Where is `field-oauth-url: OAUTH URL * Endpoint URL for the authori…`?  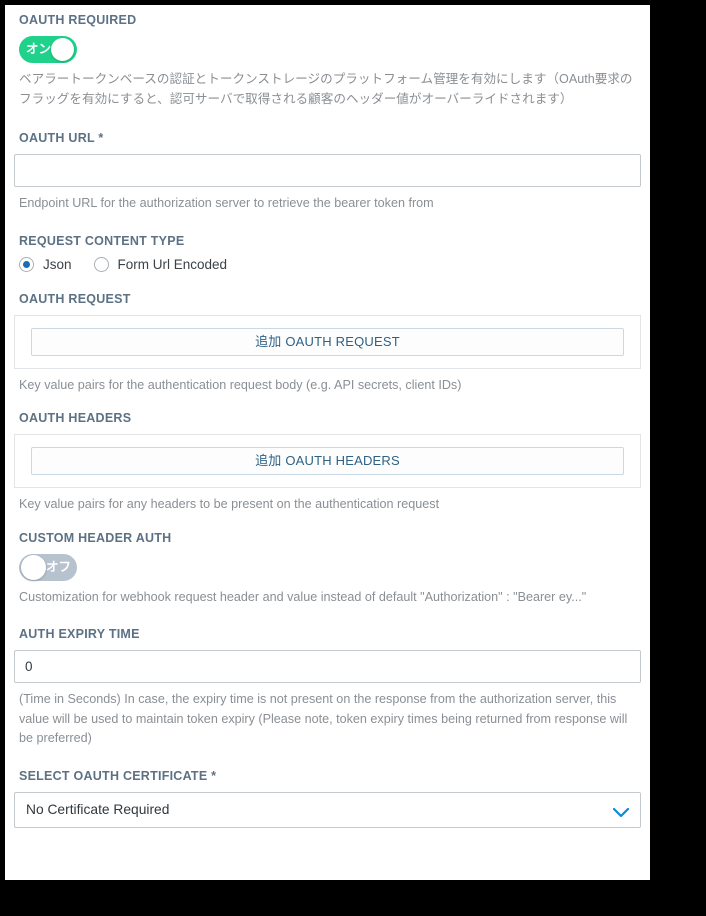
field-oauth-url: OAUTH URL * Endpoint URL for the authori… is located at coordinates (327, 172).